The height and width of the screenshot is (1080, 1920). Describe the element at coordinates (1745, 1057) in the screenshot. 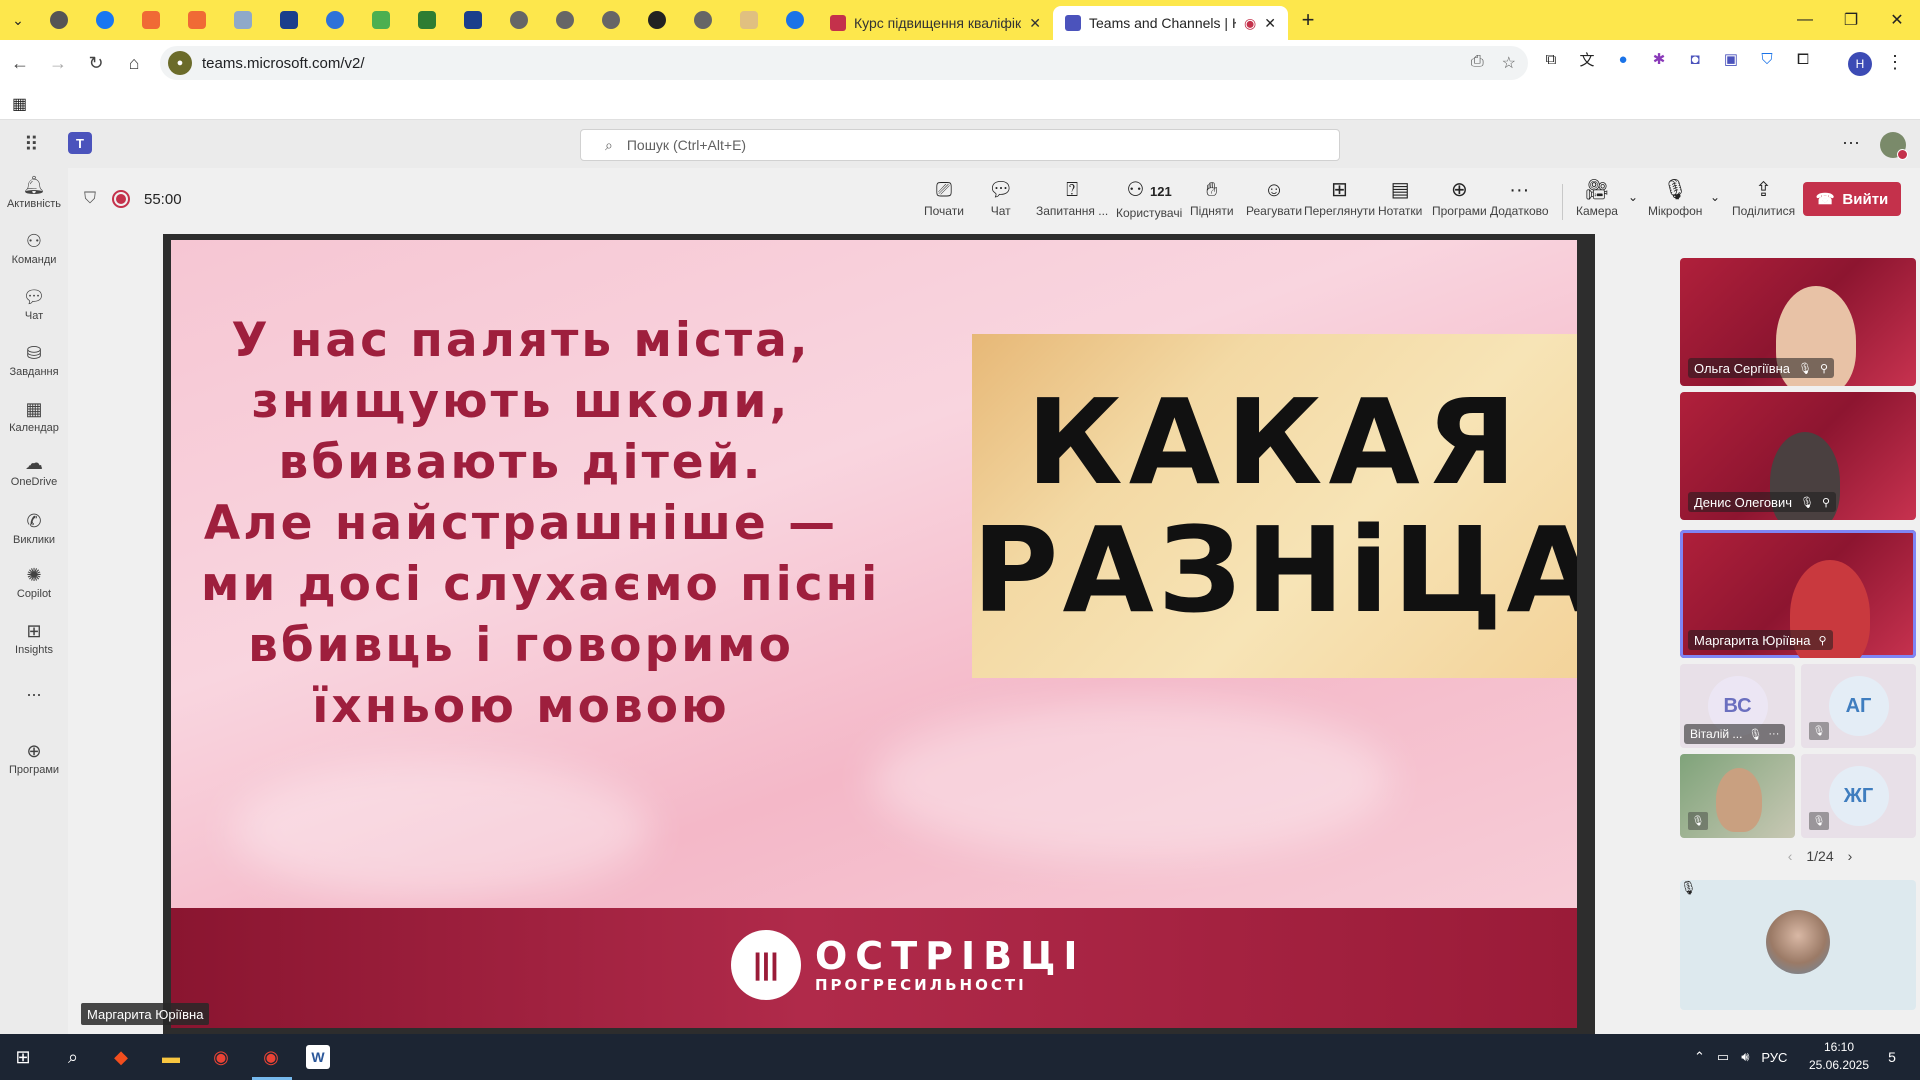

I see `volume-icon: 🔊︎` at that location.